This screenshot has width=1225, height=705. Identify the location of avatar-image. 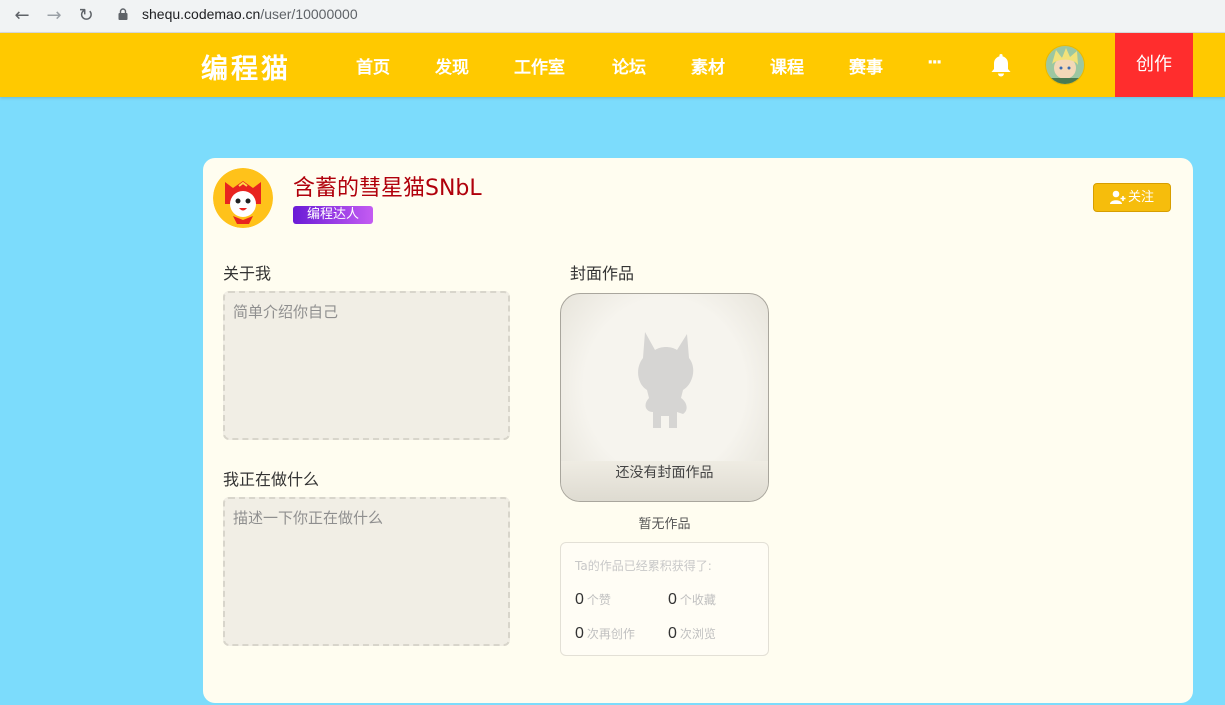
(1065, 65).